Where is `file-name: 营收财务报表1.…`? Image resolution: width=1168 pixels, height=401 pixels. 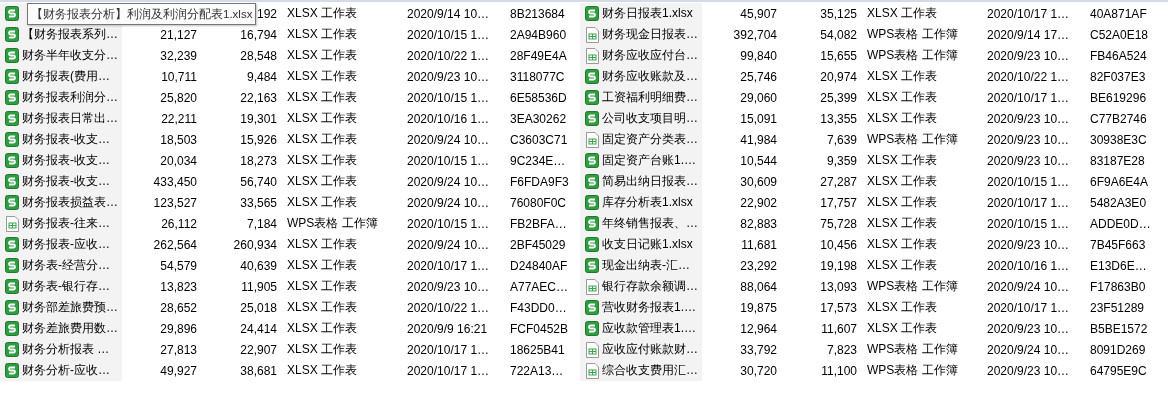 file-name: 营收财务报表1.… is located at coordinates (649, 307).